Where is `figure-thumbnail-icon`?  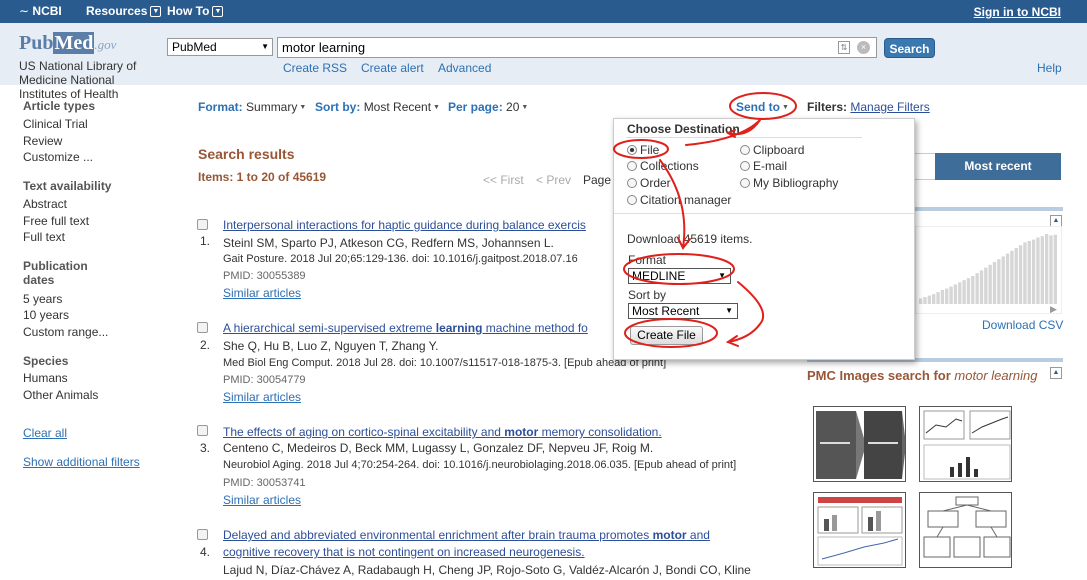
figure-thumbnail-icon is located at coordinates (860, 531).